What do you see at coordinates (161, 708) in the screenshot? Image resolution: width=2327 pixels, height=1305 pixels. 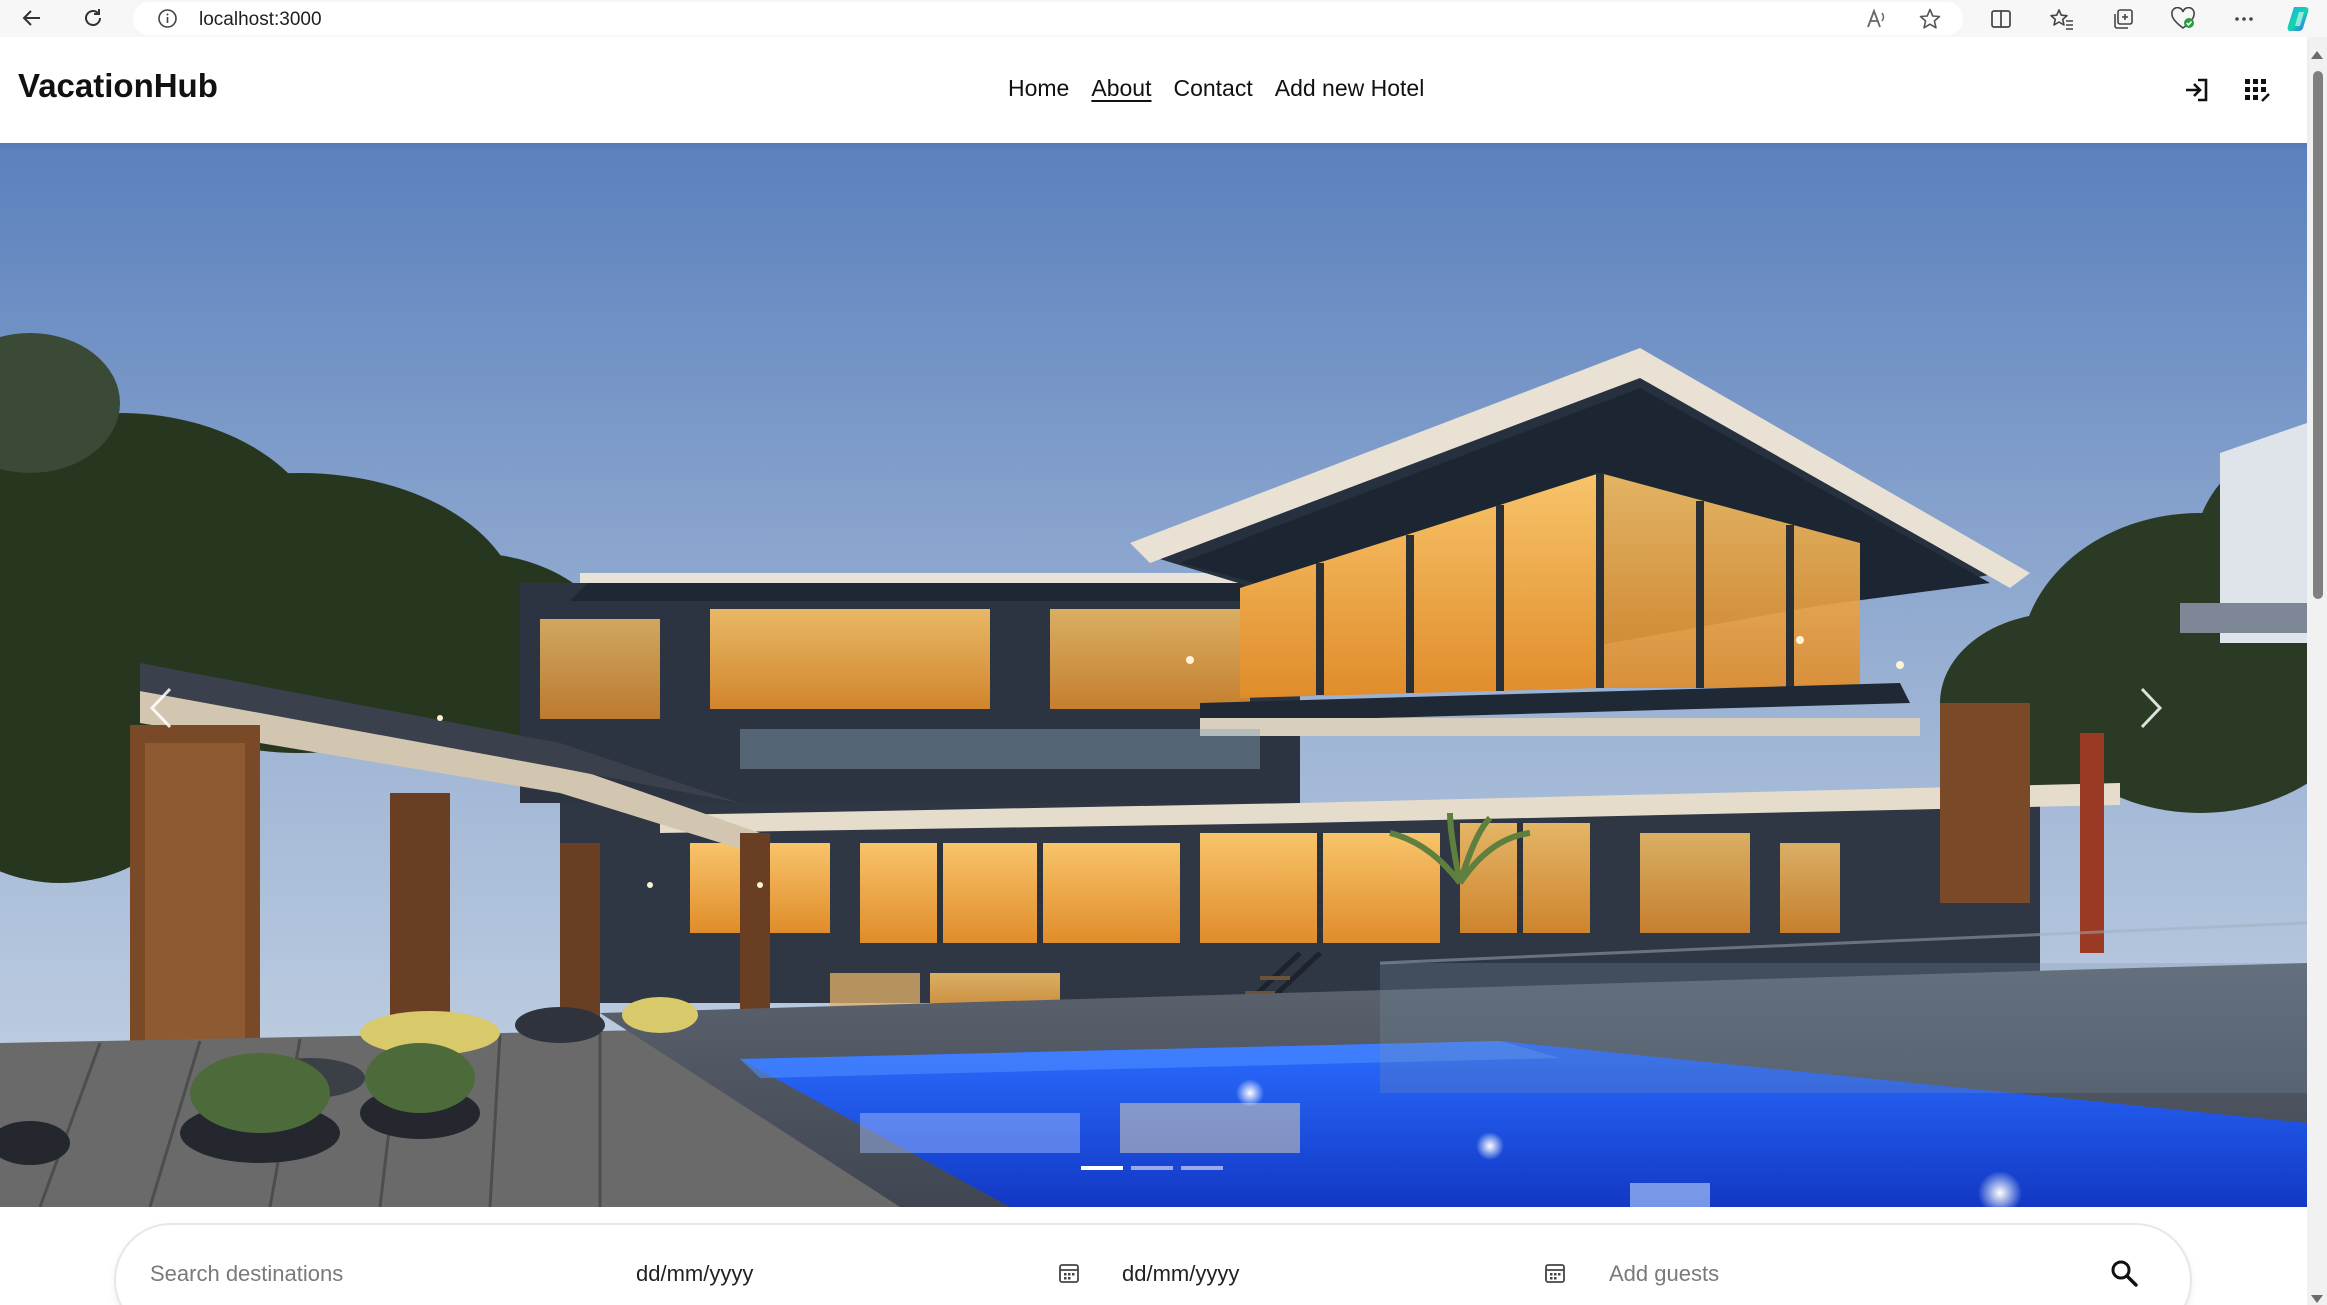 I see `carousel-prev-icon` at bounding box center [161, 708].